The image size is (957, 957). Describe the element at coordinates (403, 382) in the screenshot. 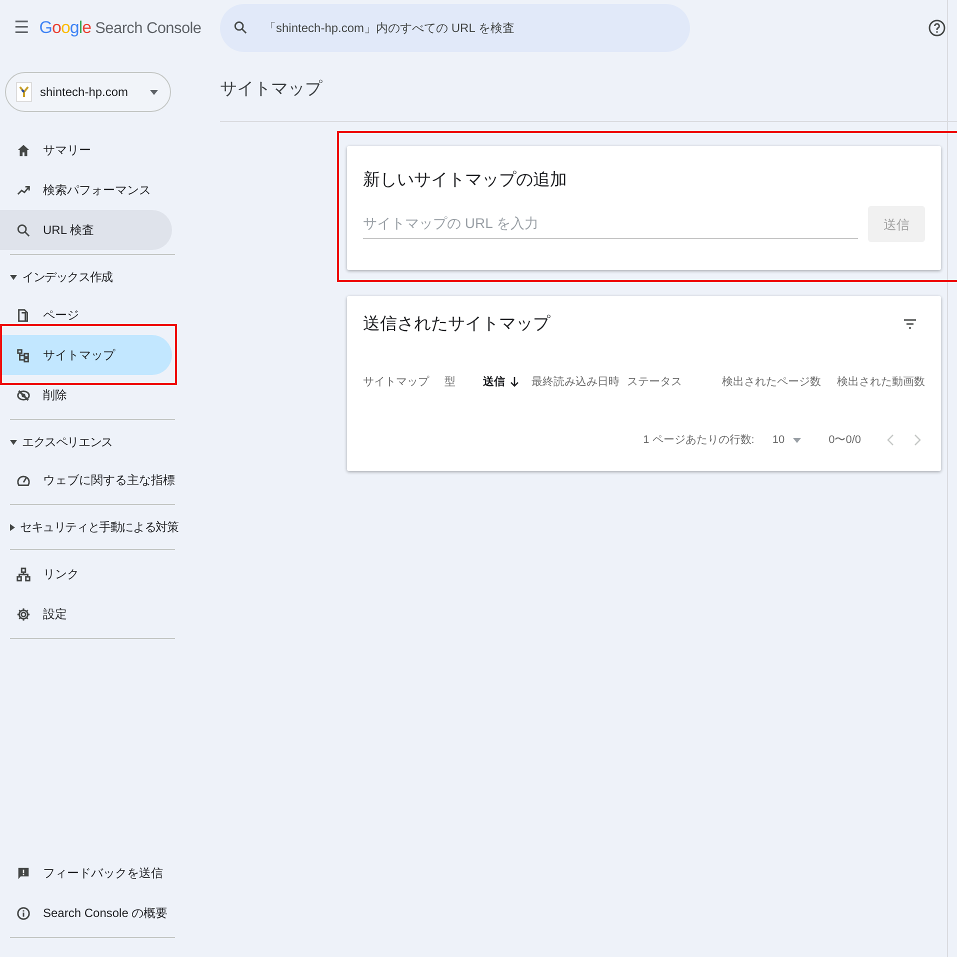

I see `column-header: サイトマップ` at that location.